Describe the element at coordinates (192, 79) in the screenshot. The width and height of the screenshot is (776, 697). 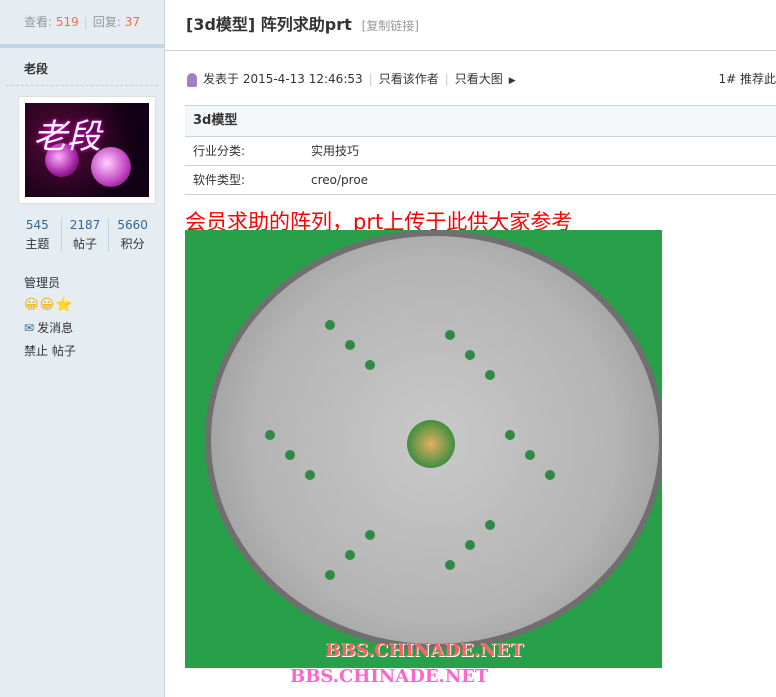
I see `online-user-icon` at that location.